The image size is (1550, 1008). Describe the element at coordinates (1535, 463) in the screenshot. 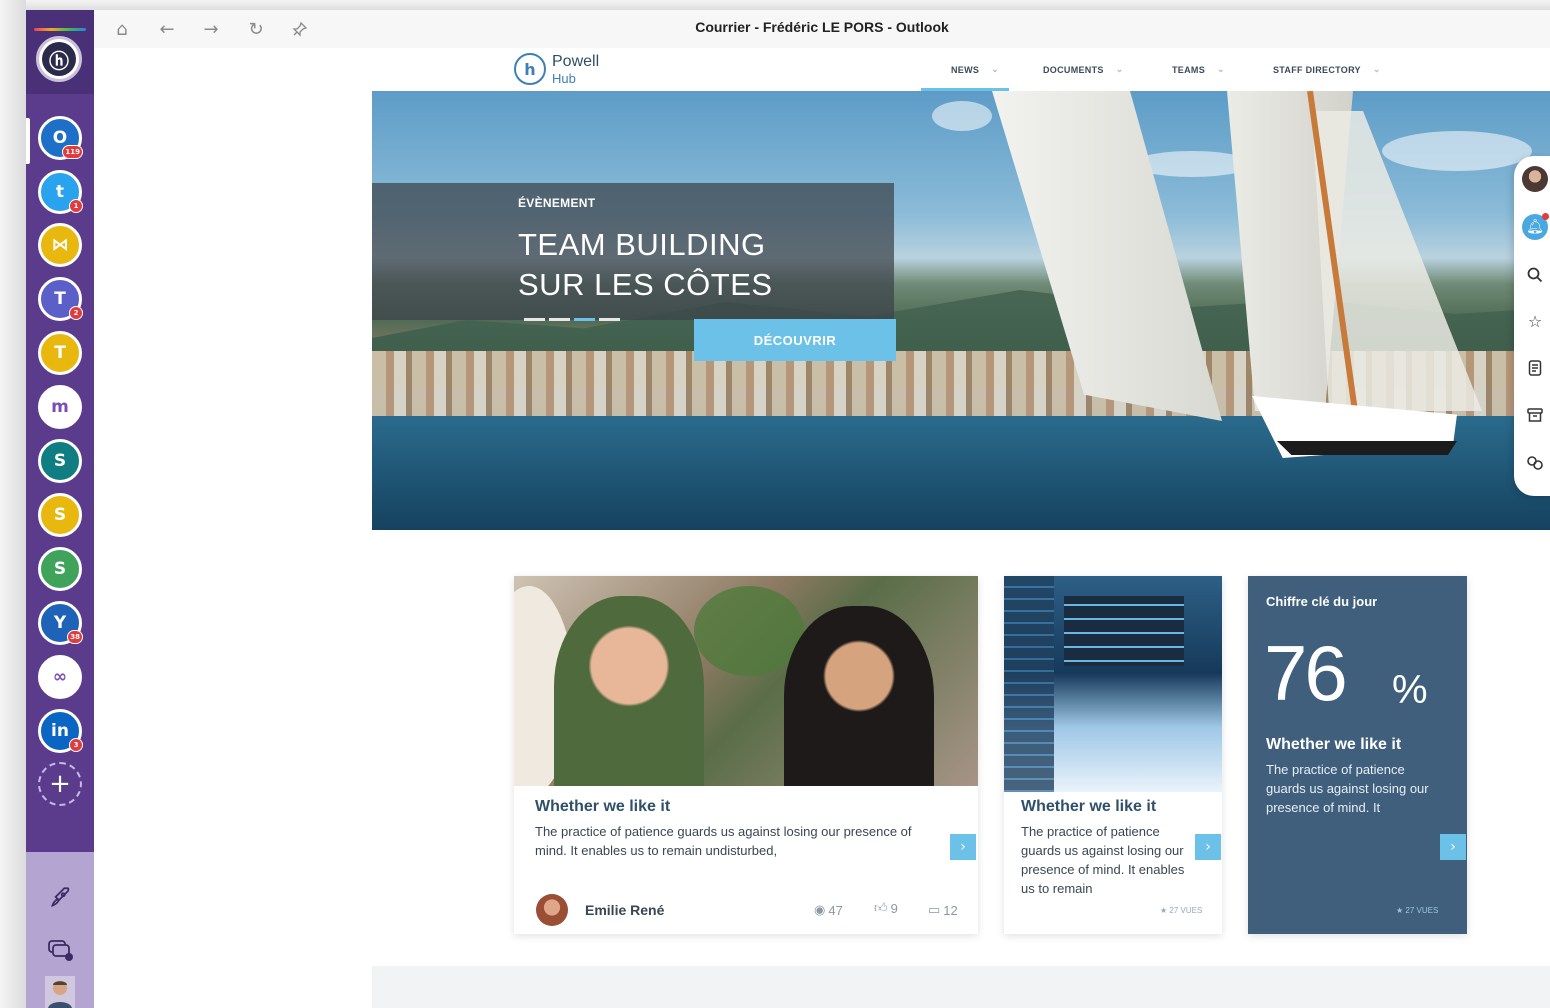

I see `link-icon` at that location.